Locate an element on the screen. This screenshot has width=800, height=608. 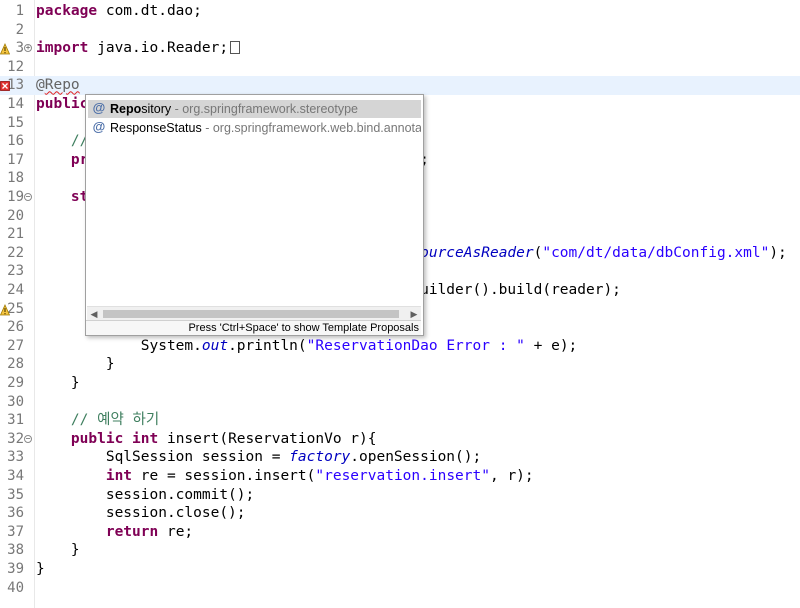
code-token: , r); is located at coordinates (511, 476).